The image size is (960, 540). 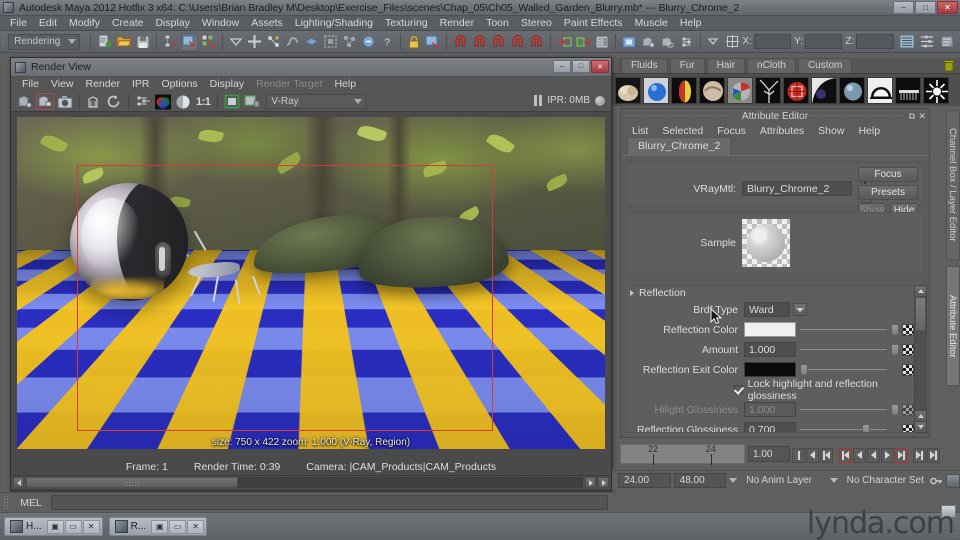 What do you see at coordinates (94, 101) in the screenshot?
I see `ipr-render-icon` at bounding box center [94, 101].